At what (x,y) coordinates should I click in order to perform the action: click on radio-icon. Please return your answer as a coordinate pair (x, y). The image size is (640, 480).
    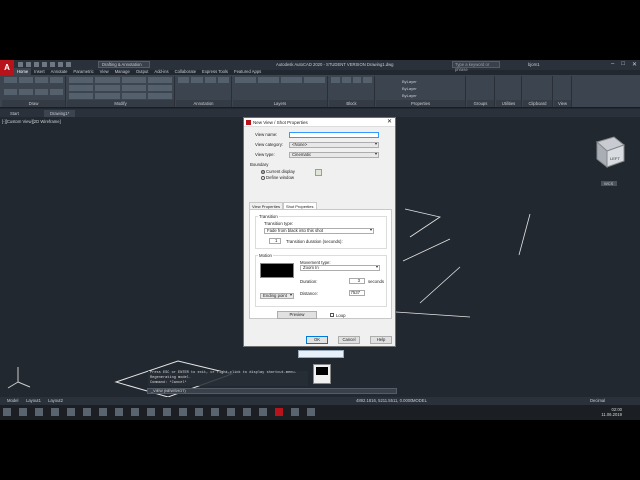
    Looking at the image, I should click on (263, 177).